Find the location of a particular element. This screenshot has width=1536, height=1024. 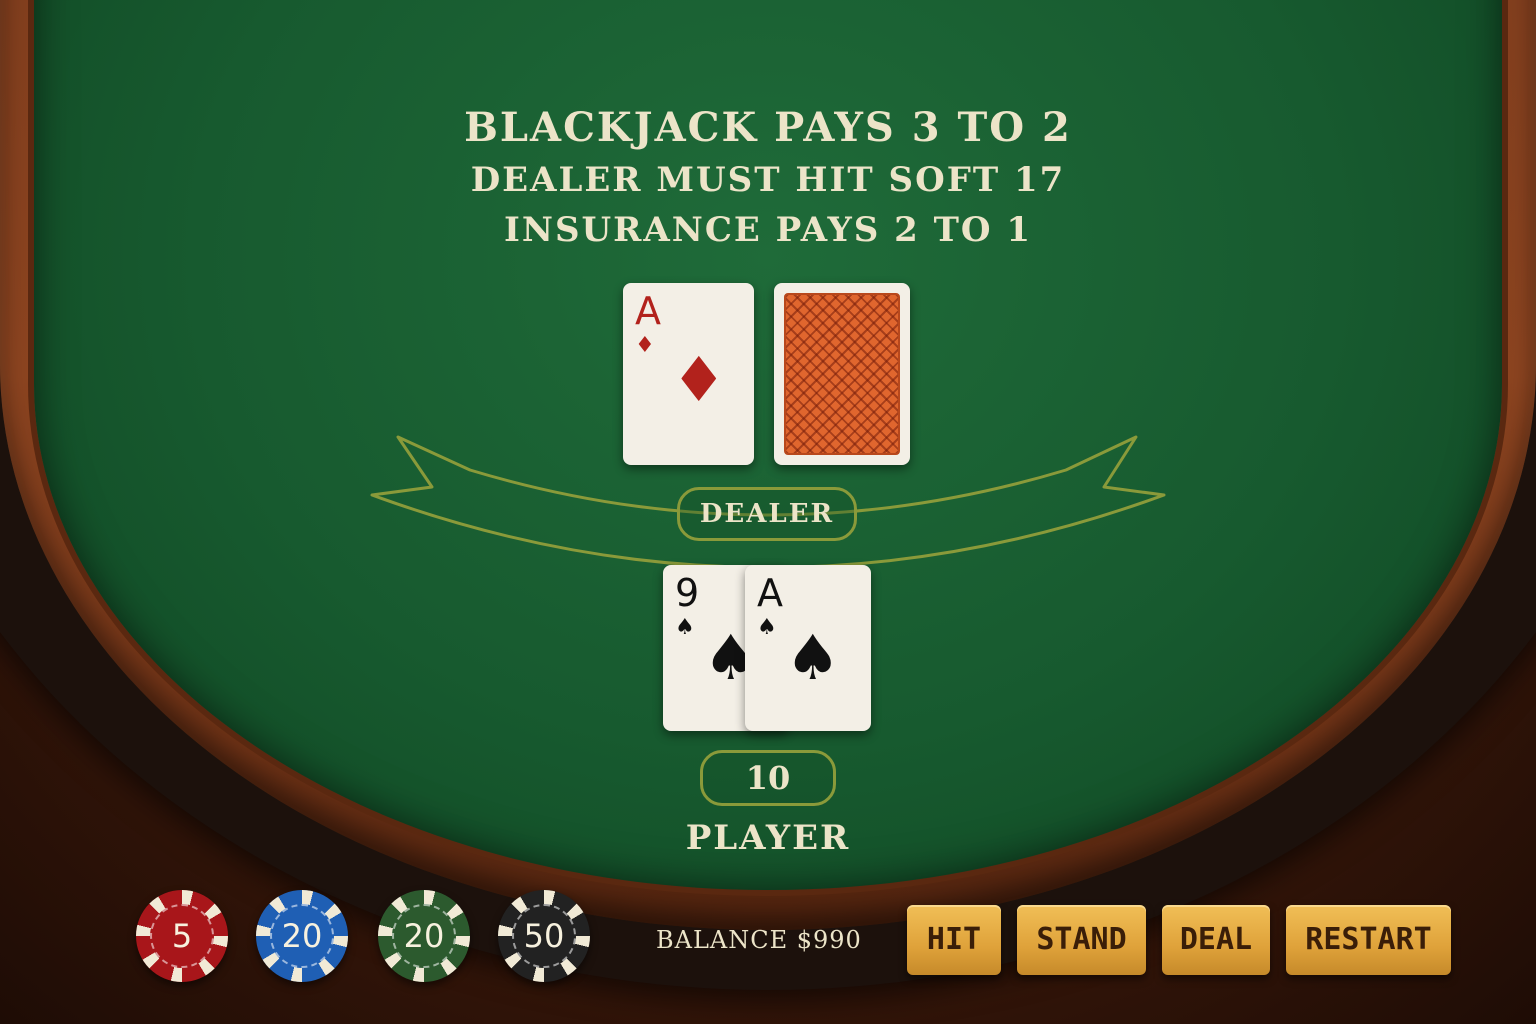

chip-5: 5 is located at coordinates (182, 936).